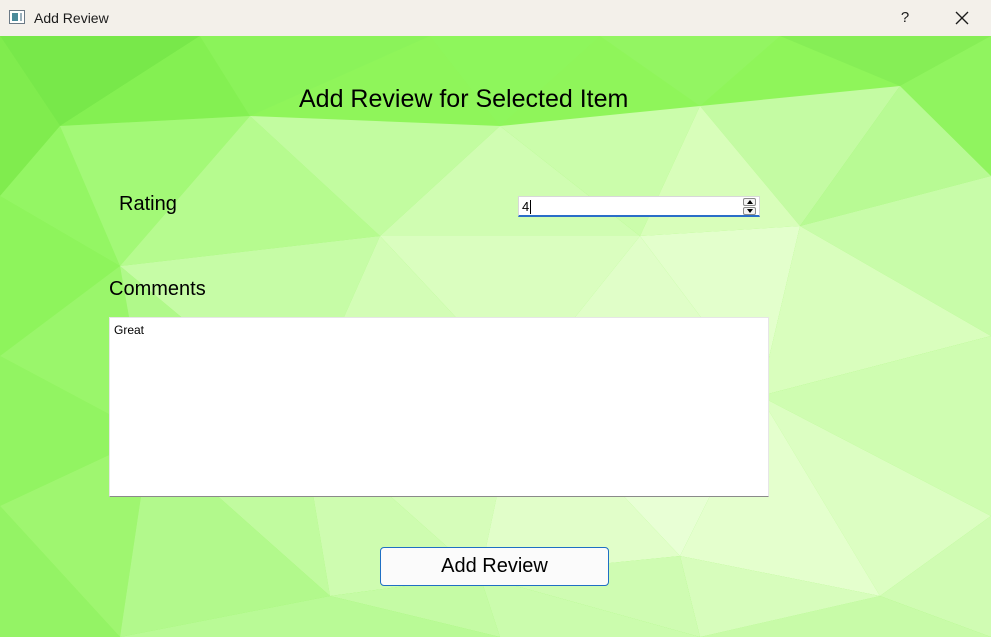 The width and height of the screenshot is (991, 637). I want to click on add-review-button: Add Review, so click(494, 566).